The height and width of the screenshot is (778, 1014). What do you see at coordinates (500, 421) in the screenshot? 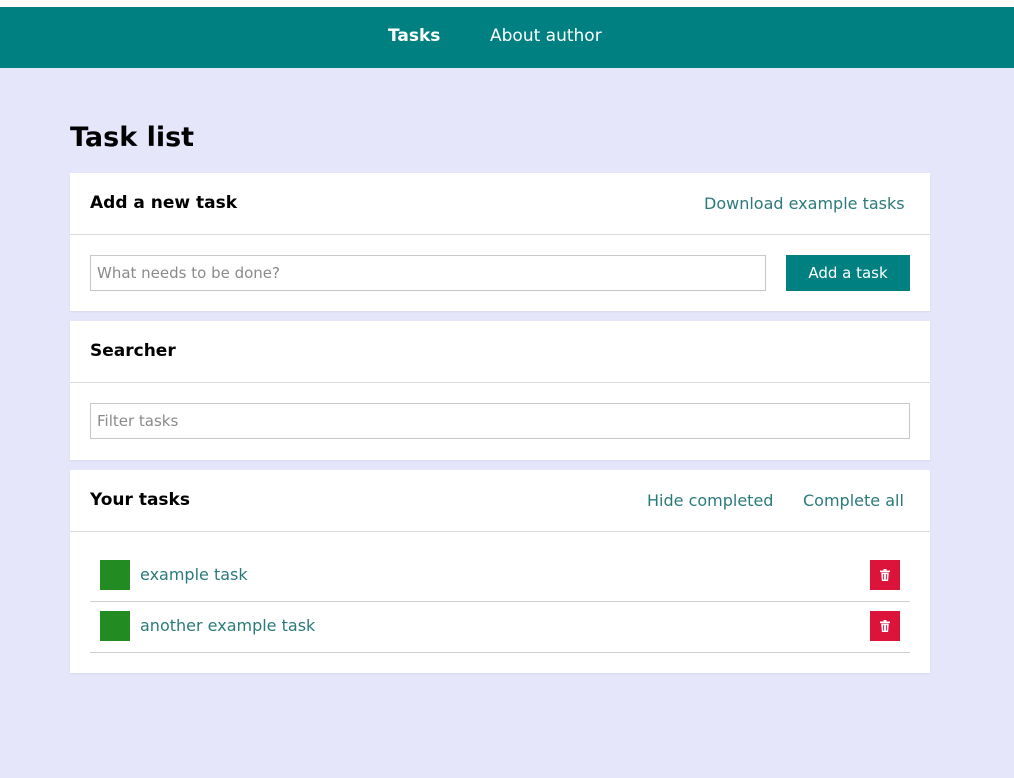
I see `filter-tasks-input` at bounding box center [500, 421].